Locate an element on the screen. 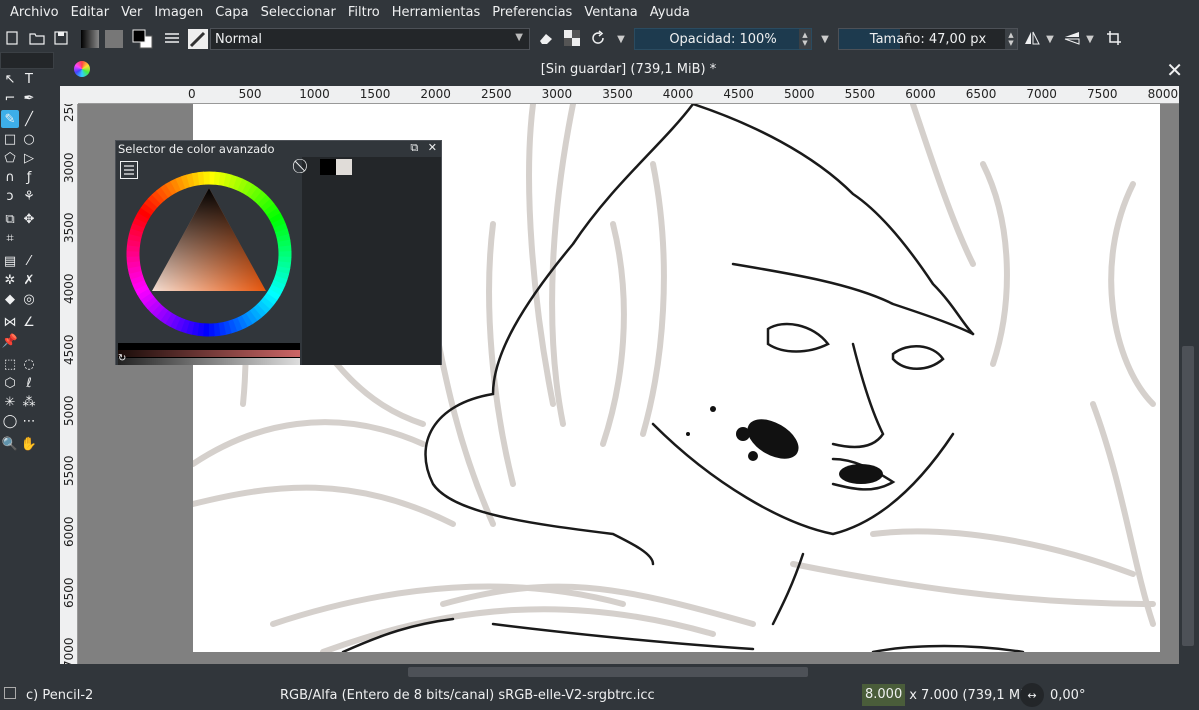  menu-ayuda: Ayuda is located at coordinates (670, 13).